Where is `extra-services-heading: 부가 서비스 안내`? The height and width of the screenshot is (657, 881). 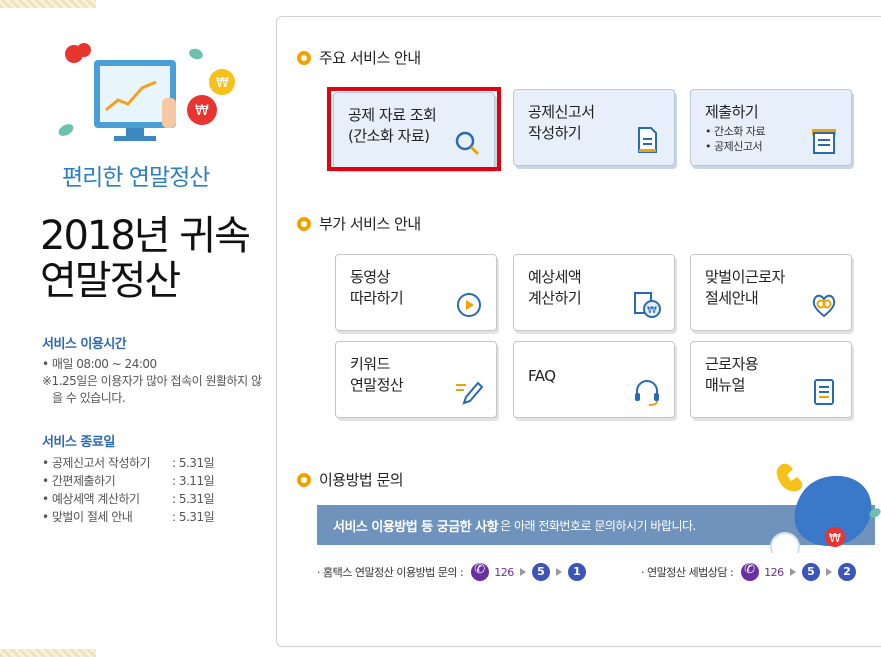
extra-services-heading: 부가 서비스 안내 is located at coordinates (359, 223).